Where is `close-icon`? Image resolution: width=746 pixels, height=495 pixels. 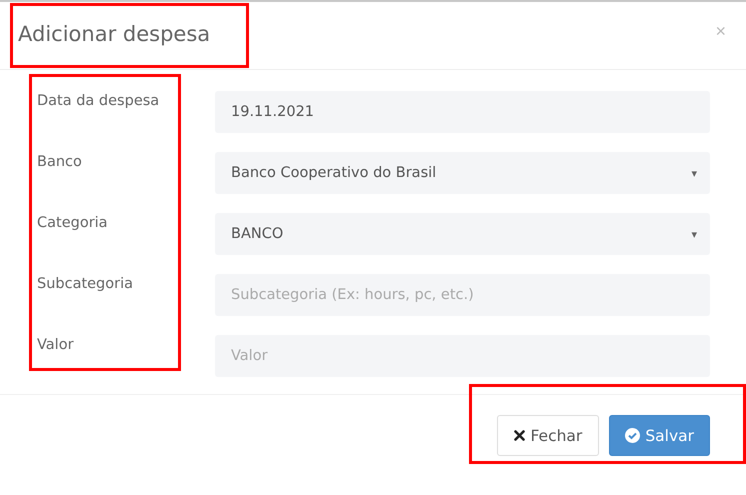 close-icon is located at coordinates (520, 435).